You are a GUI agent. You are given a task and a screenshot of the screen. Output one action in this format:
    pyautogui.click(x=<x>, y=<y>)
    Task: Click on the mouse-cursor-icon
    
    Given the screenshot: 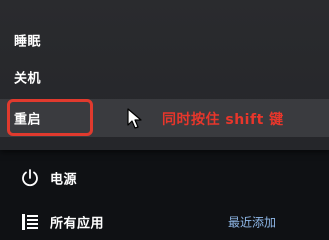 What is the action you would take?
    pyautogui.click(x=134, y=118)
    